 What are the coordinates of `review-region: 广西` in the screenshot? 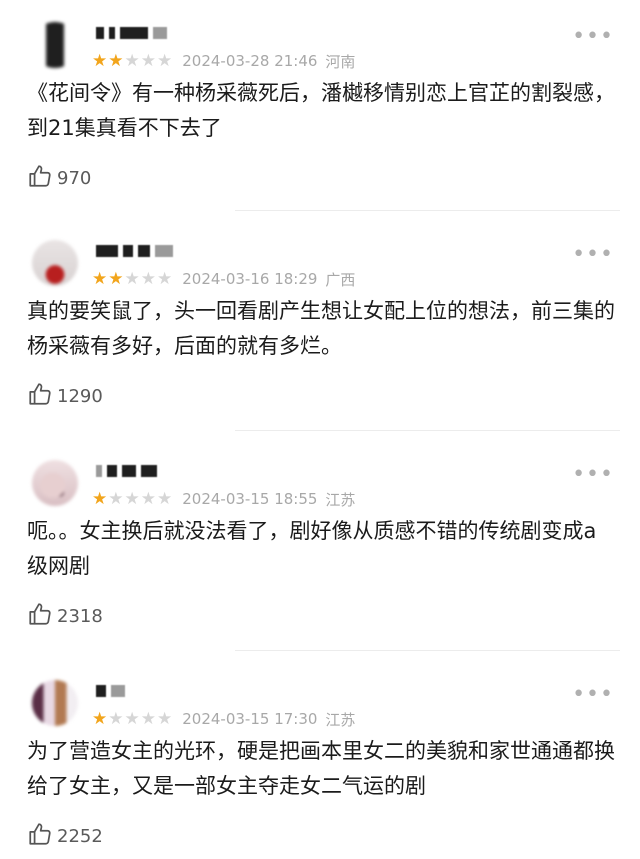 It's located at (340, 279).